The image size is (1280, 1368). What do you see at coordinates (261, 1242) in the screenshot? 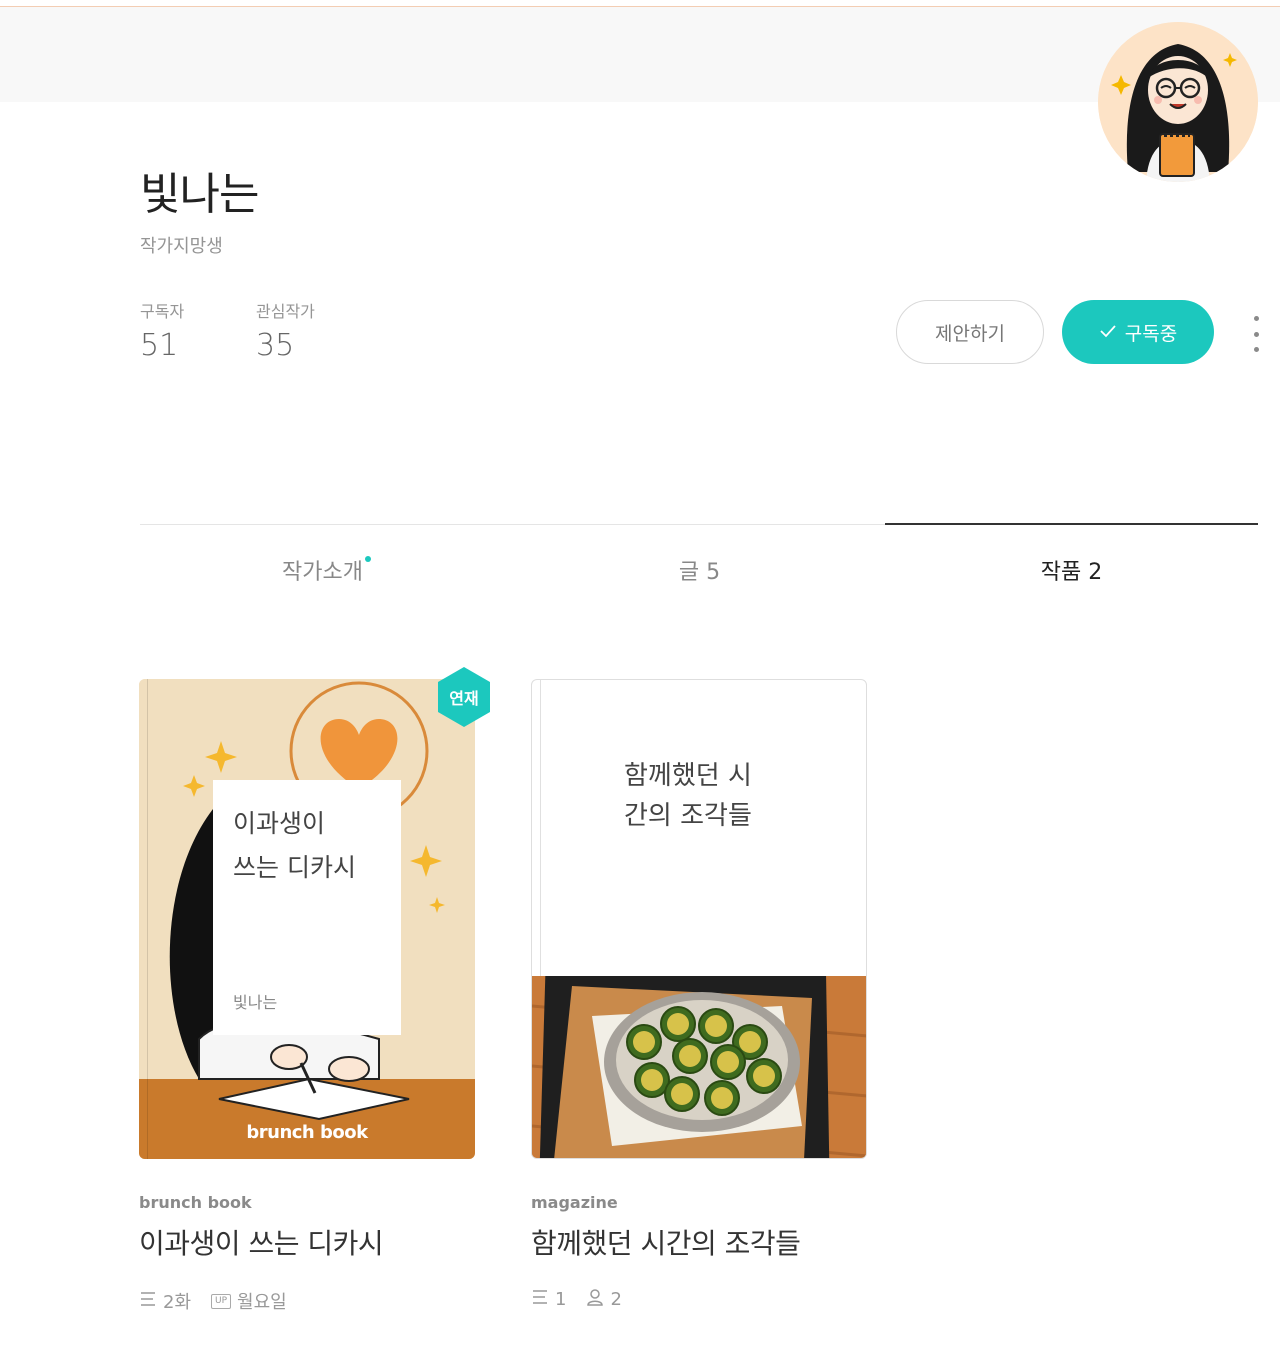
I see `work-title: 이과생이 쓰는 디카시` at bounding box center [261, 1242].